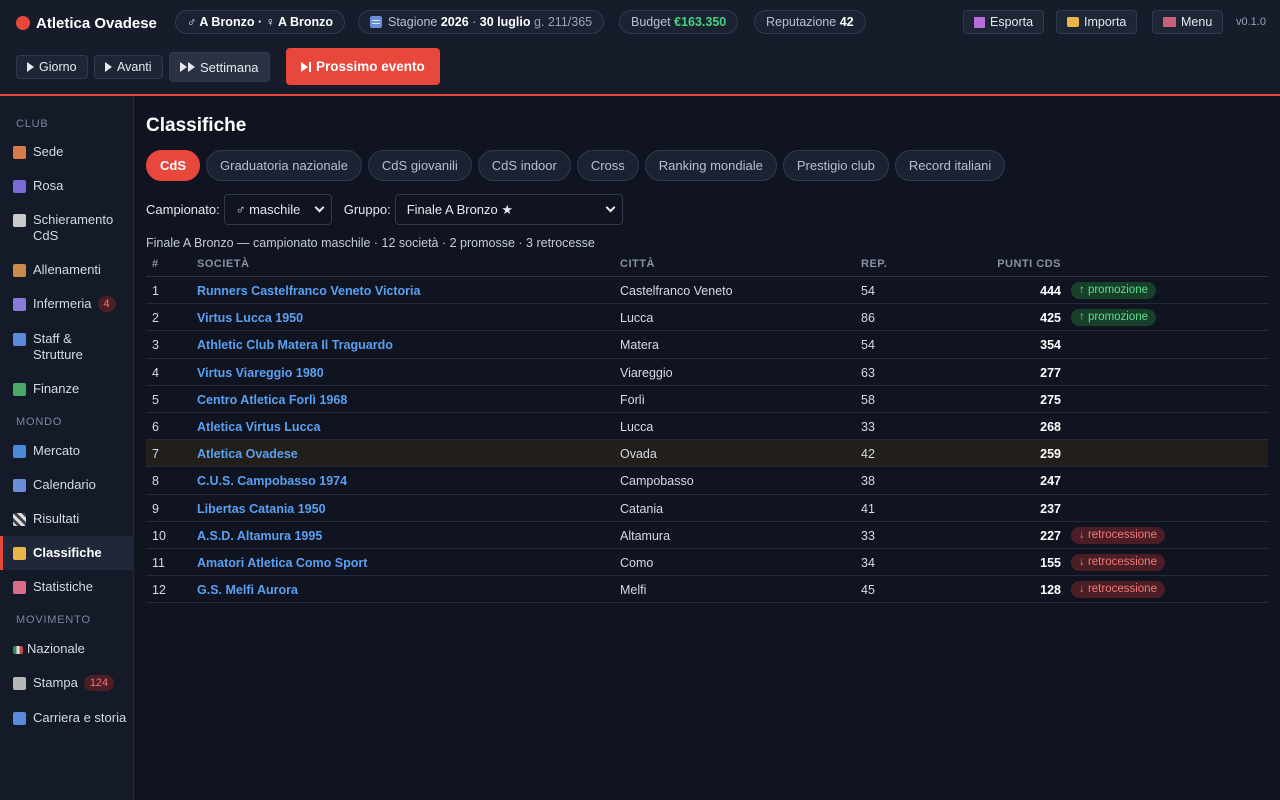 This screenshot has width=1280, height=800. Describe the element at coordinates (155, 264) in the screenshot. I see `col-rank: #` at that location.